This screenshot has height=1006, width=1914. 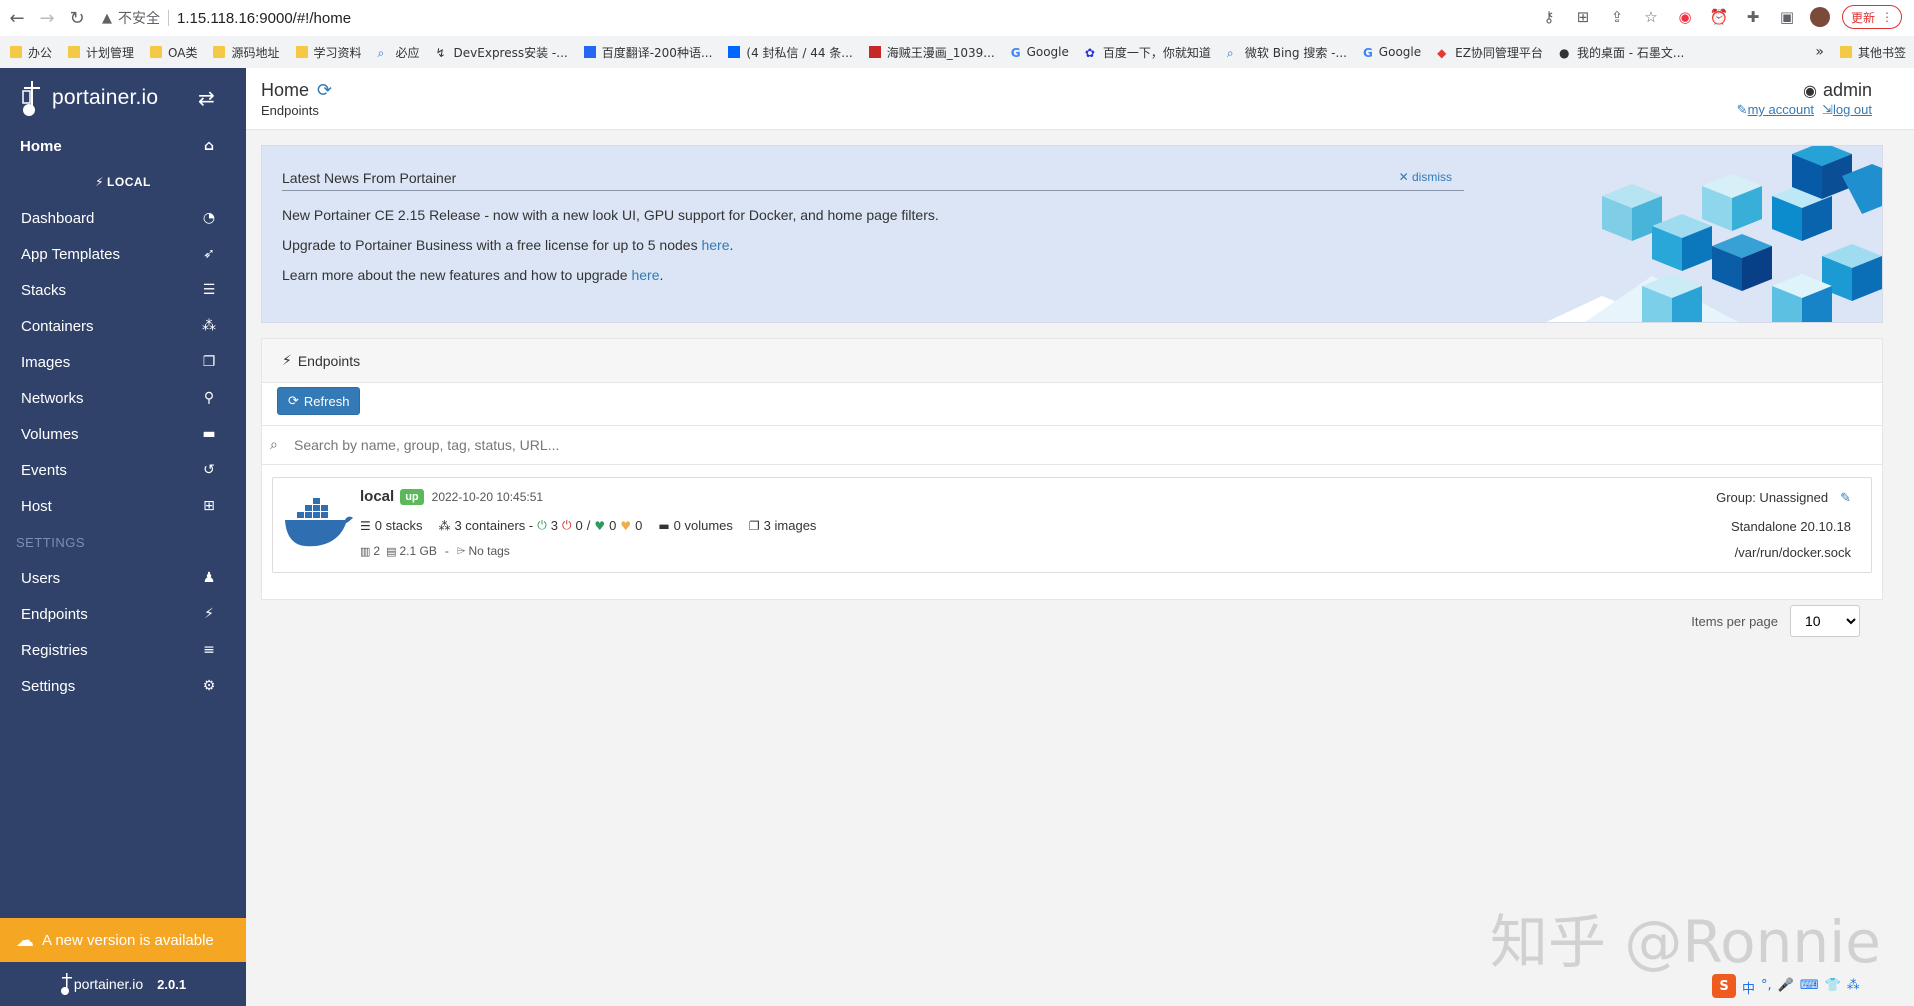 I want to click on items-per-page-select: 10, so click(x=1825, y=621).